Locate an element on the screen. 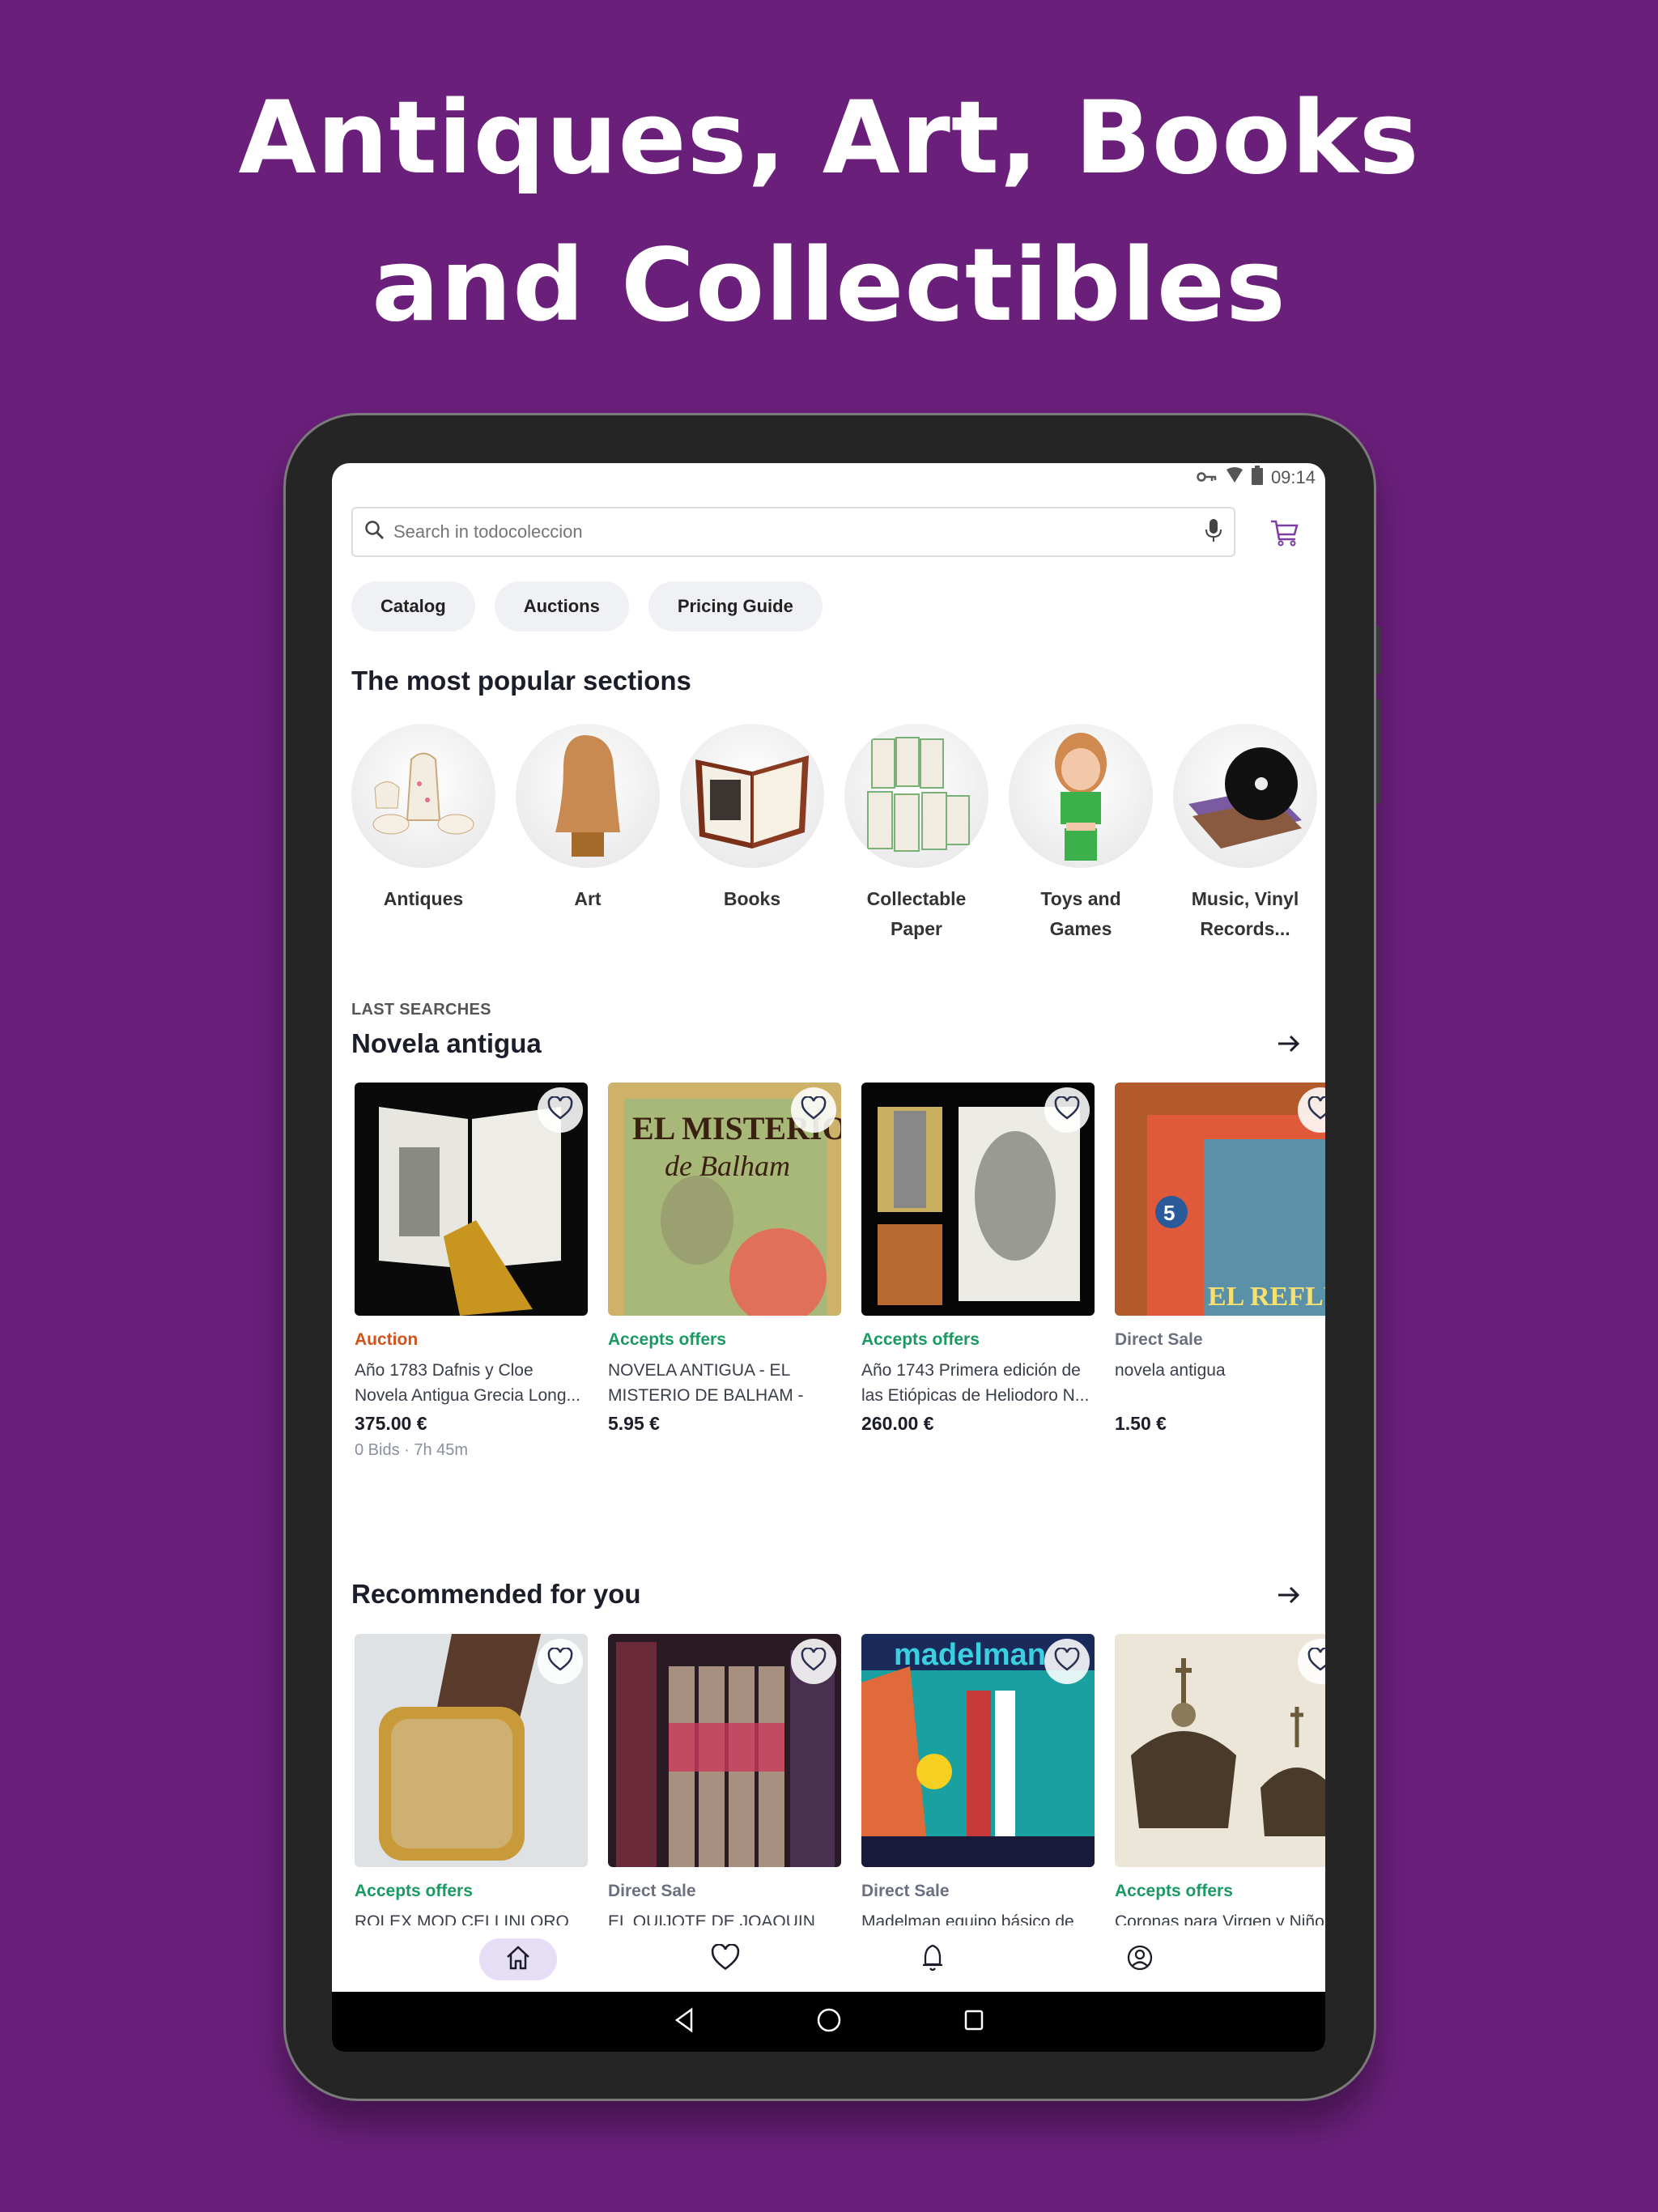 This screenshot has width=1658, height=2212. home-icon is located at coordinates (518, 1960).